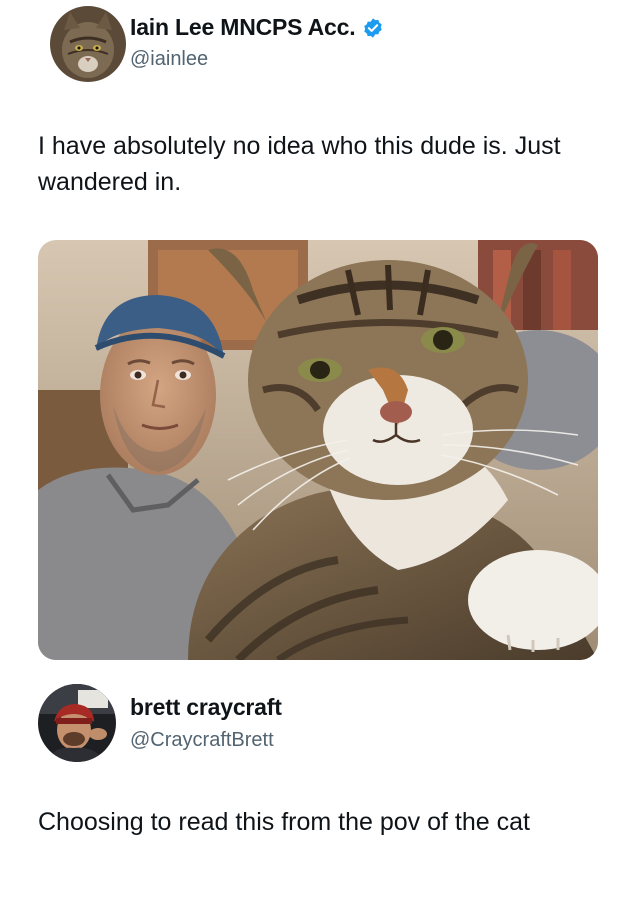 This screenshot has height=900, width=634. I want to click on author-name-row: brett craycraft, so click(206, 707).